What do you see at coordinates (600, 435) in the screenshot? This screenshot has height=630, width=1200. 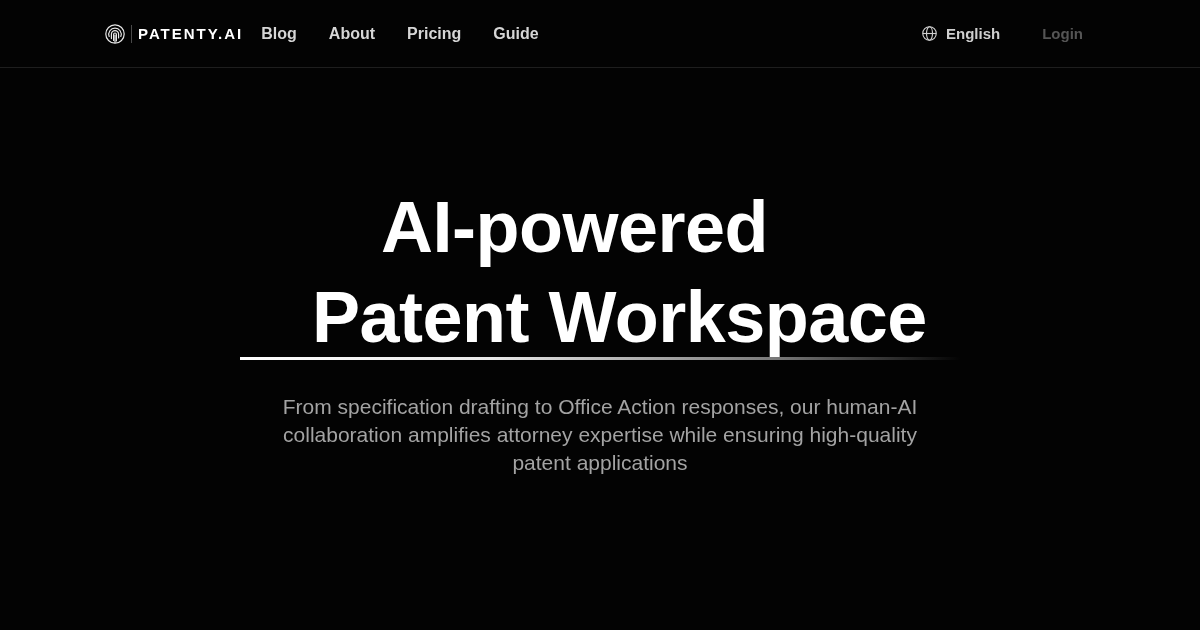 I see `hero-subtitle: From specification drafting to Office Action responses, our human-AI collaboration amplifies attorney expertise while ensuring high-quality patent applications` at bounding box center [600, 435].